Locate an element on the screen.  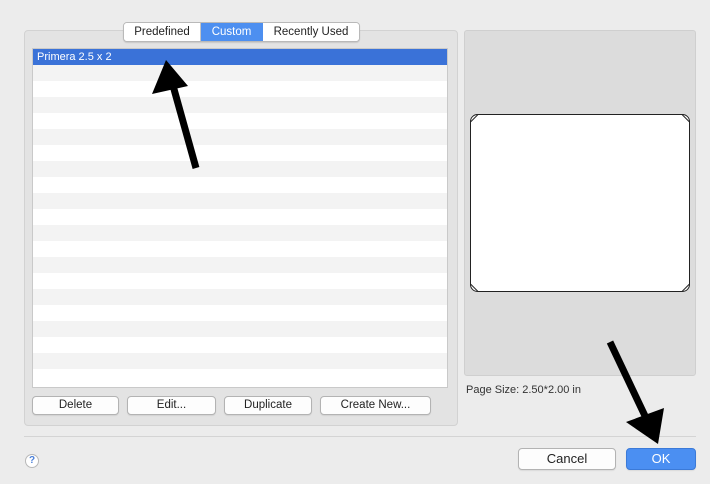
page-size-label: Page Size: 2.50*2.00 in is located at coordinates (523, 390).